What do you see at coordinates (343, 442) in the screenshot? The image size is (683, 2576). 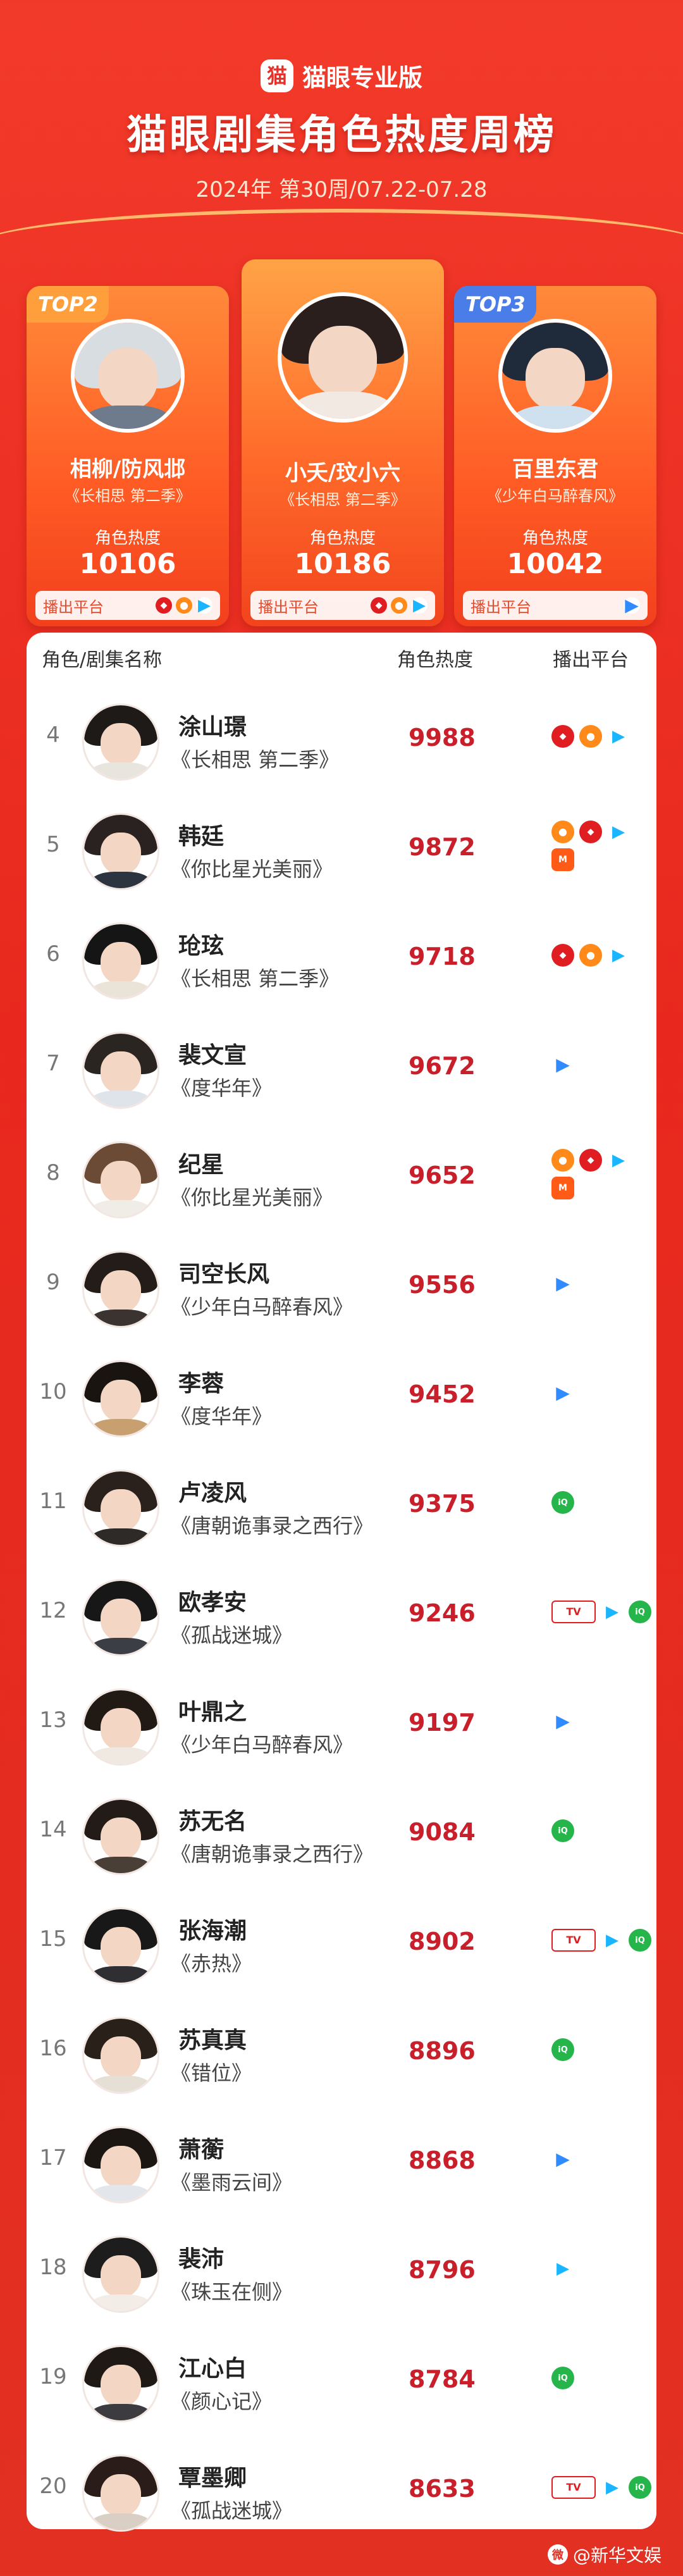 I see `top1-card: 小夭/玟小六 《长相思 第二季》 角色热度 10186 播出平台 ◆ ● ▶` at bounding box center [343, 442].